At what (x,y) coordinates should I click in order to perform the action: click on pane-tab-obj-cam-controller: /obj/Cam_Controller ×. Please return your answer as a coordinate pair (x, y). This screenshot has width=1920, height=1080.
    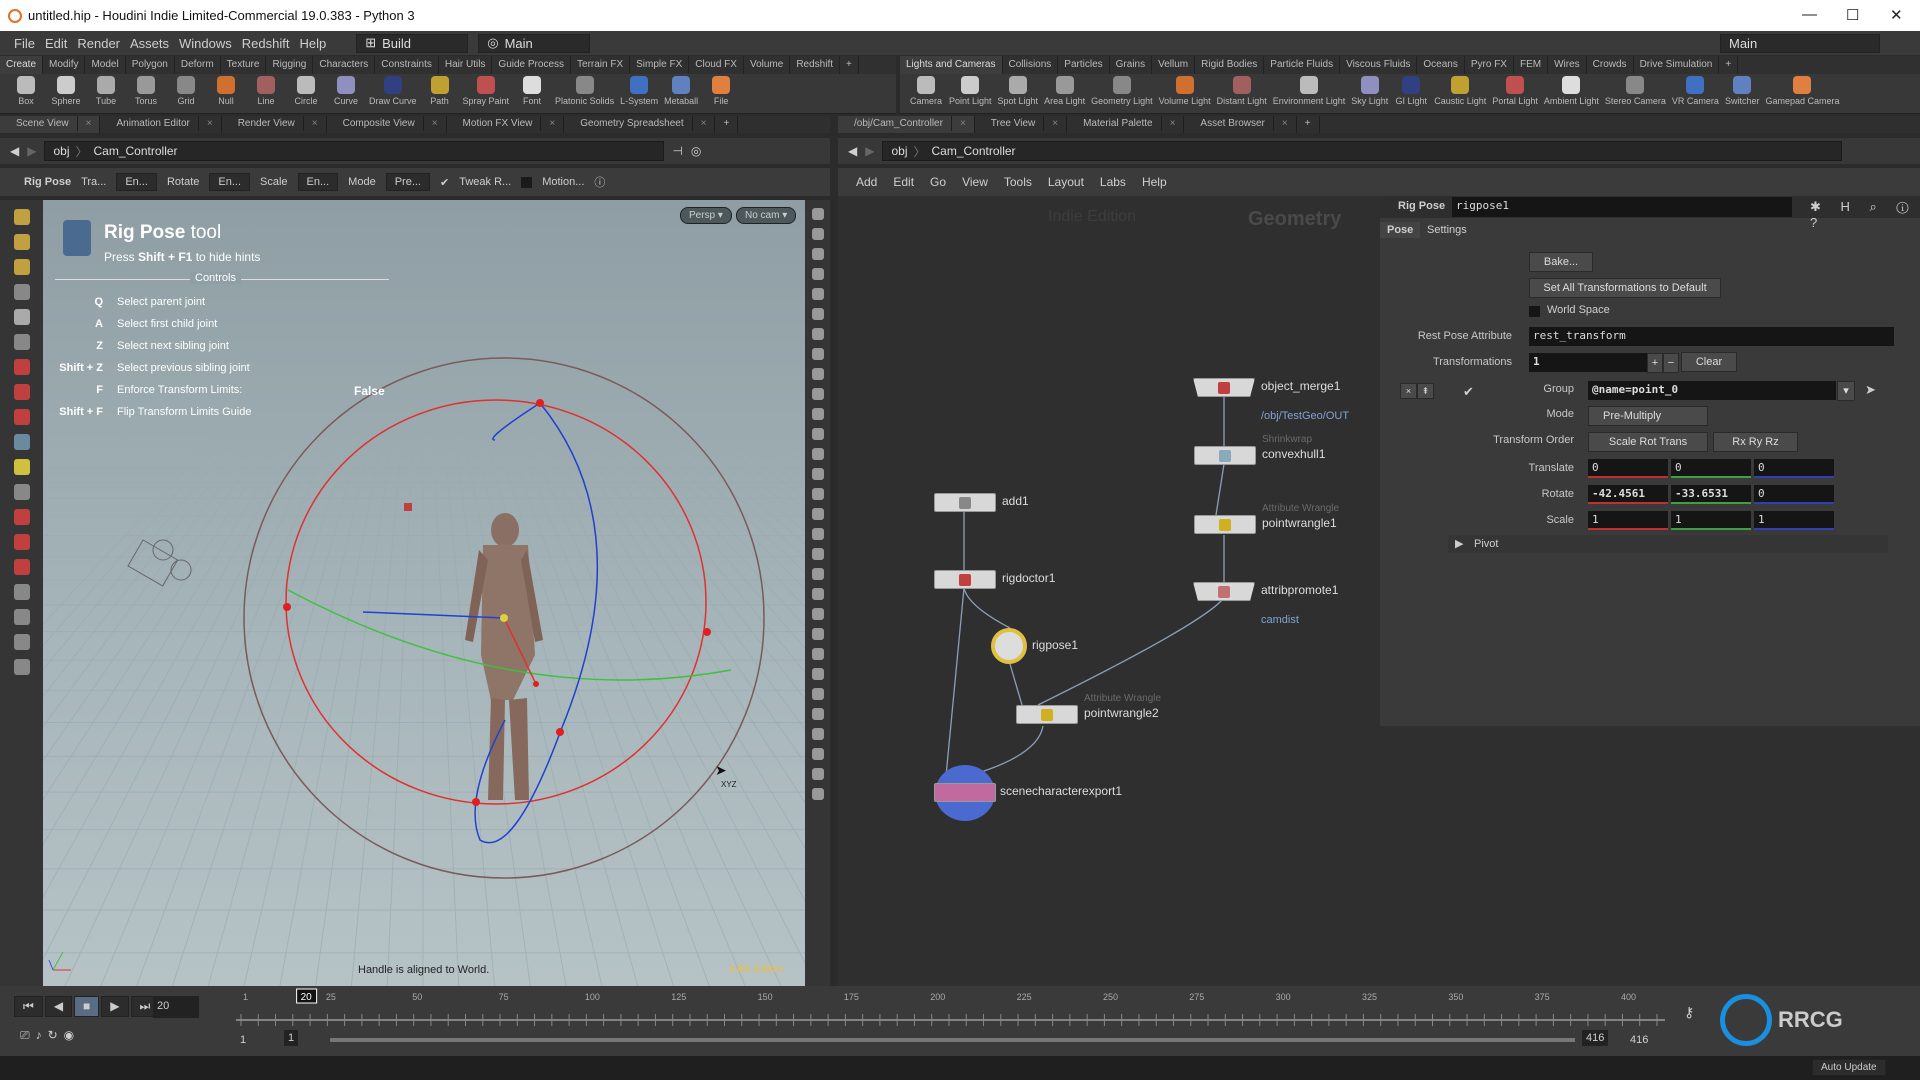
    Looking at the image, I should click on (906, 124).